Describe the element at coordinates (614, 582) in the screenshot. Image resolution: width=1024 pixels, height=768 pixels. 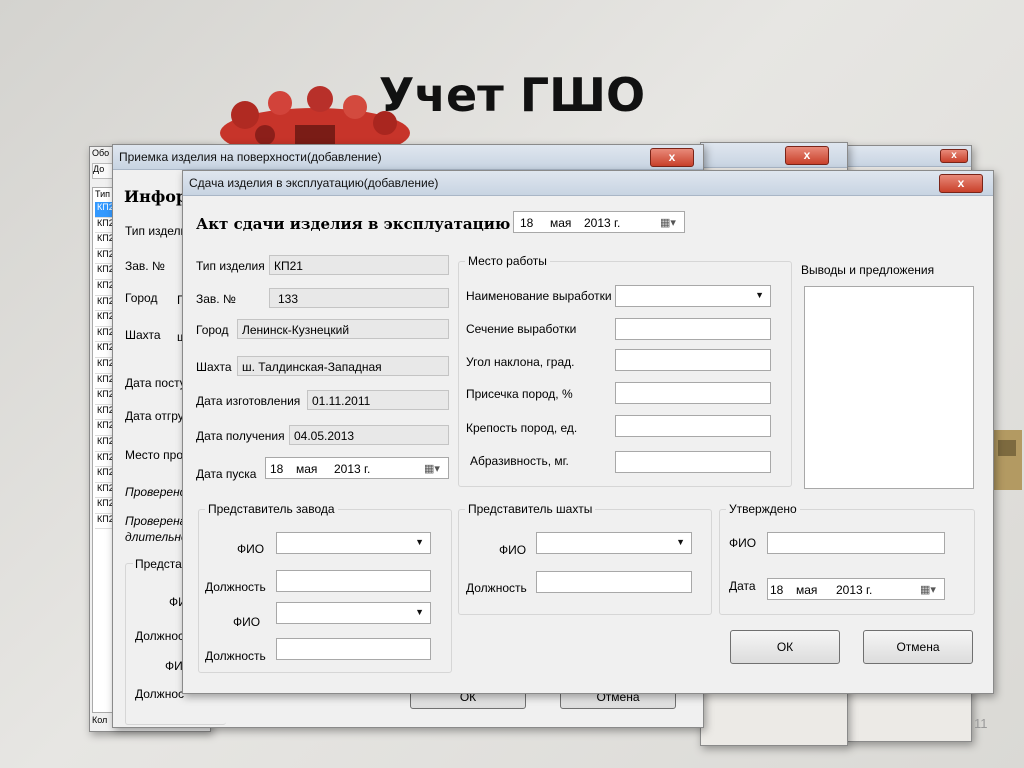
I see `mine-position-input` at that location.